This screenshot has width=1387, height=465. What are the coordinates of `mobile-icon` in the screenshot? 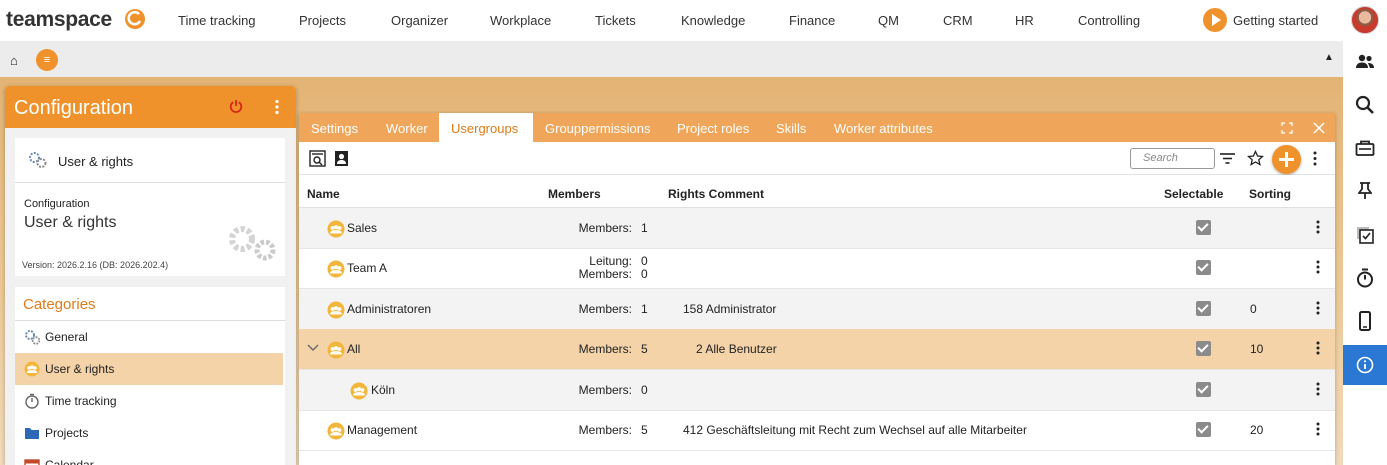 It's located at (1365, 321).